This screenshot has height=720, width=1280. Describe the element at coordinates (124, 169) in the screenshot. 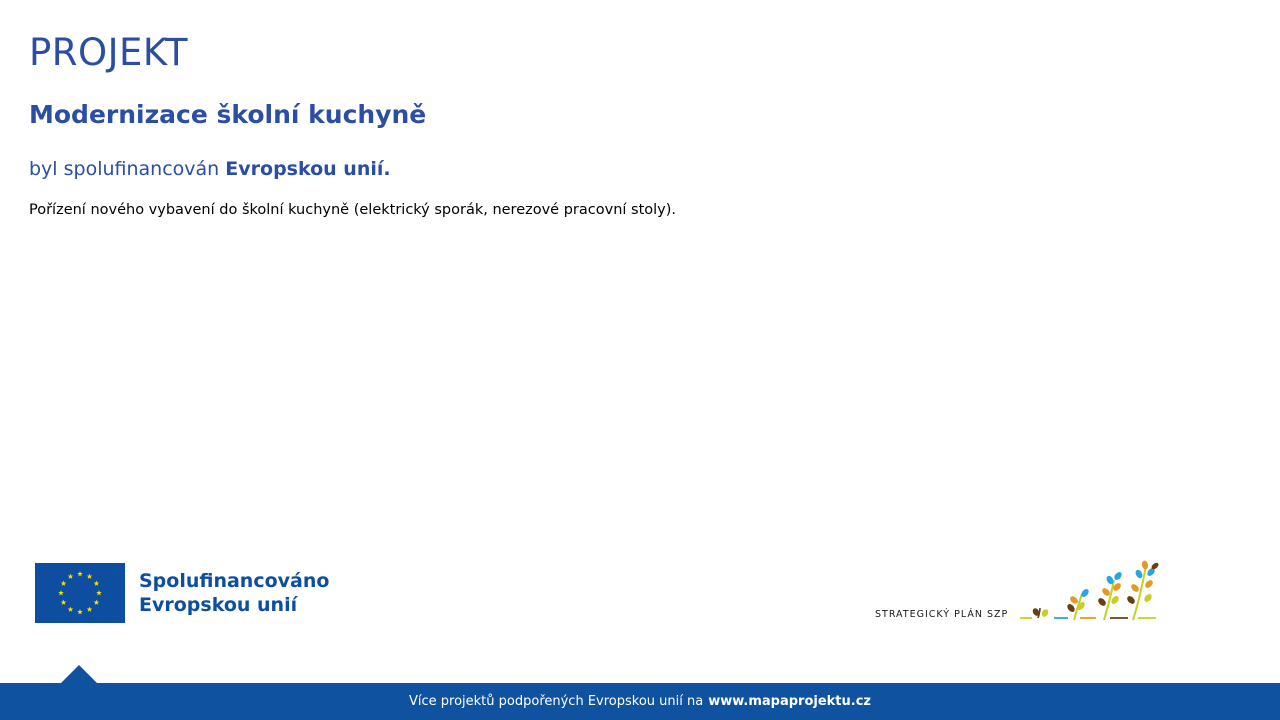

I see `cofinanced-prefix: byl spolufinancován` at that location.